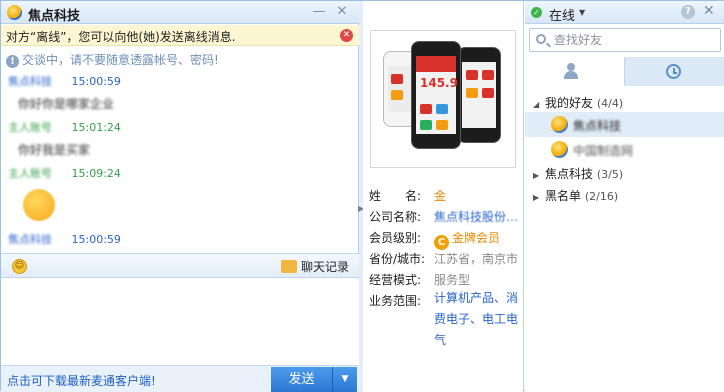  Describe the element at coordinates (441, 242) in the screenshot. I see `gold-member-icon: C` at that location.